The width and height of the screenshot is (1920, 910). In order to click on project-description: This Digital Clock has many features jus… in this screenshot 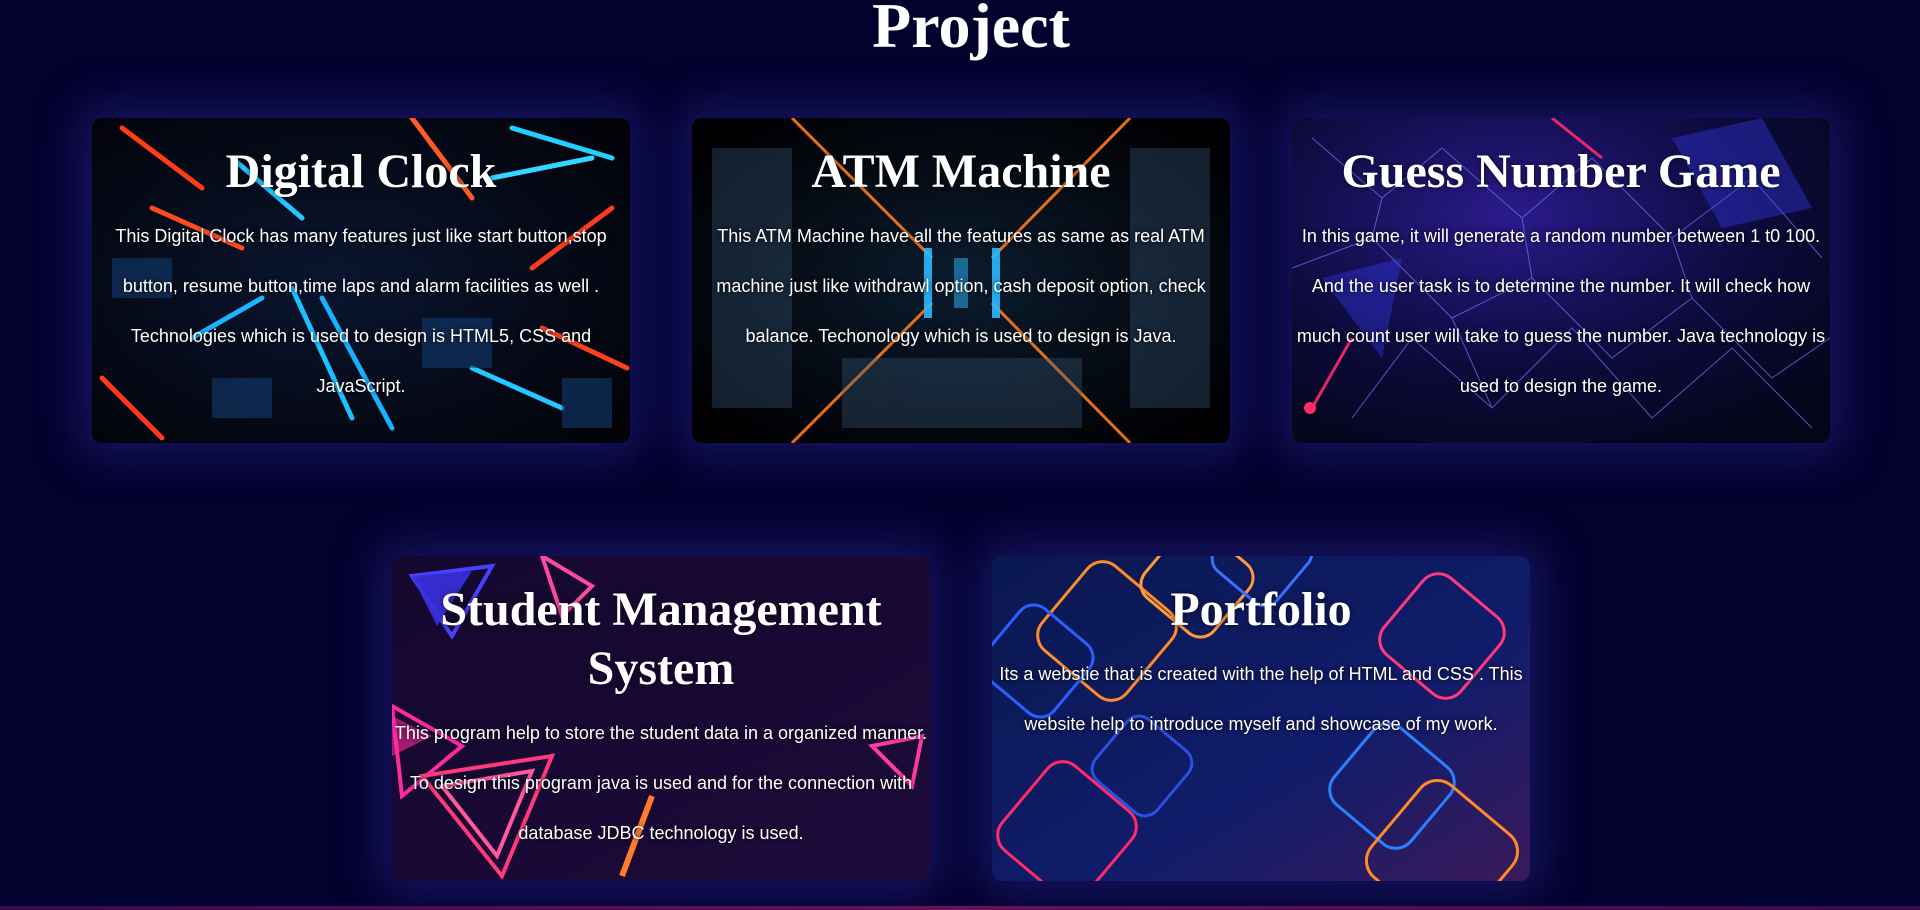, I will do `click(361, 311)`.